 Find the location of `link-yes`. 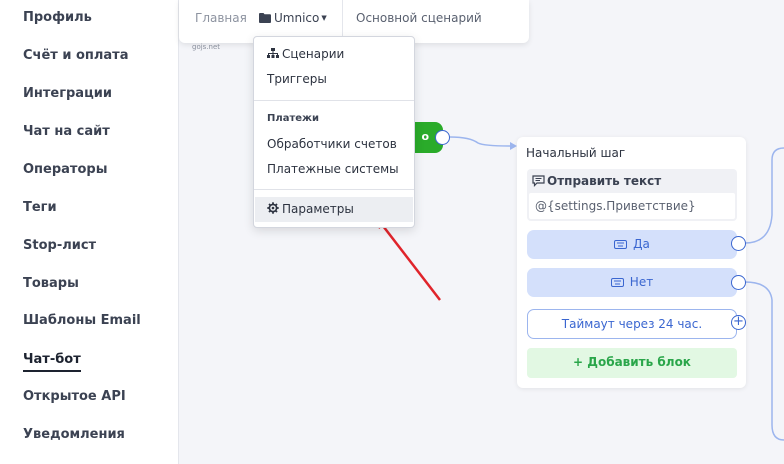

link-yes is located at coordinates (764, 195).